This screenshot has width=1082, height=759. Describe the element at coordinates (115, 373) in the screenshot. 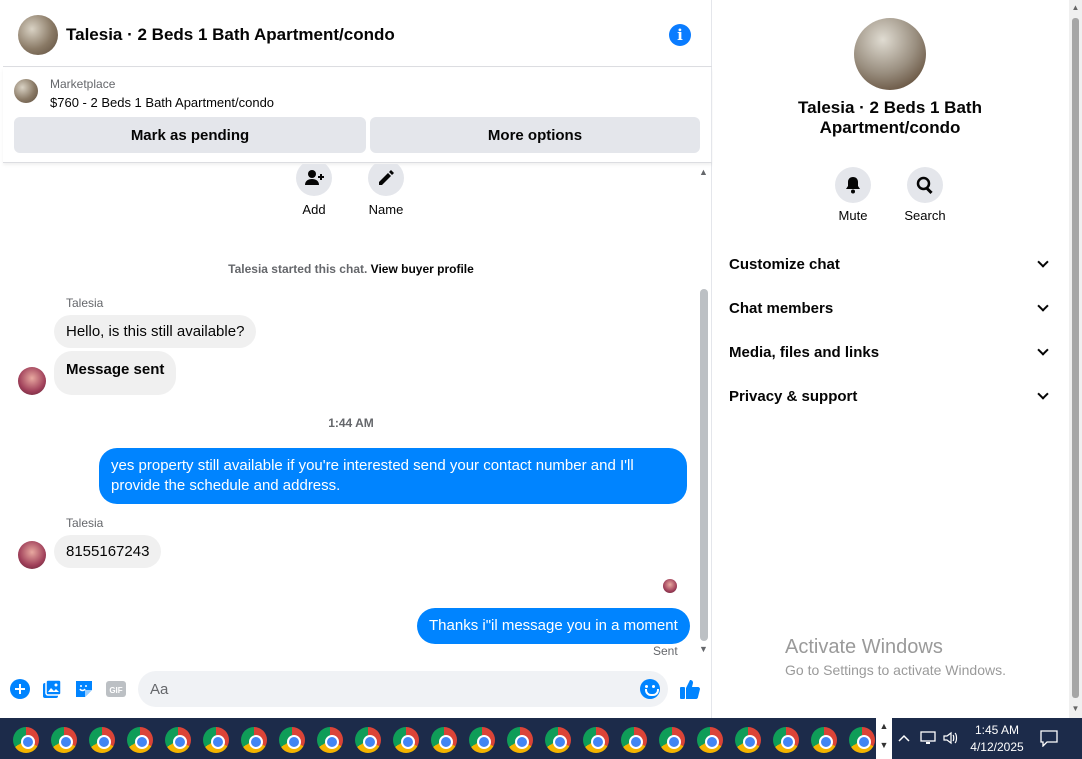

I see `incoming-message: Message sent` at that location.